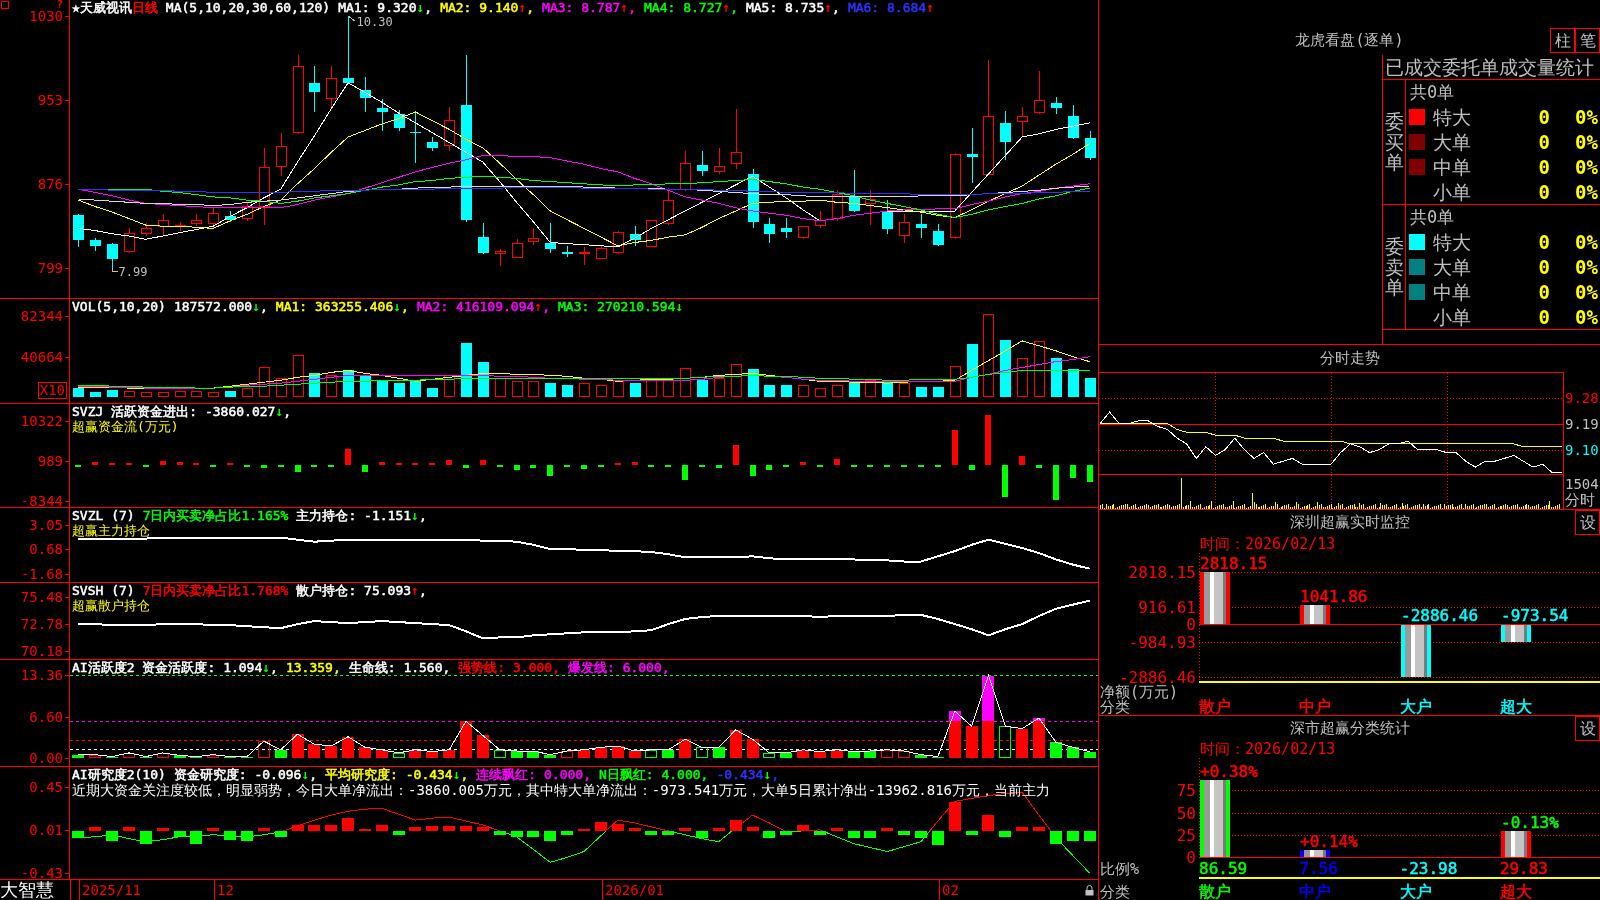  What do you see at coordinates (103, 515) in the screenshot?
I see `indicator-label: SVZL (7)` at bounding box center [103, 515].